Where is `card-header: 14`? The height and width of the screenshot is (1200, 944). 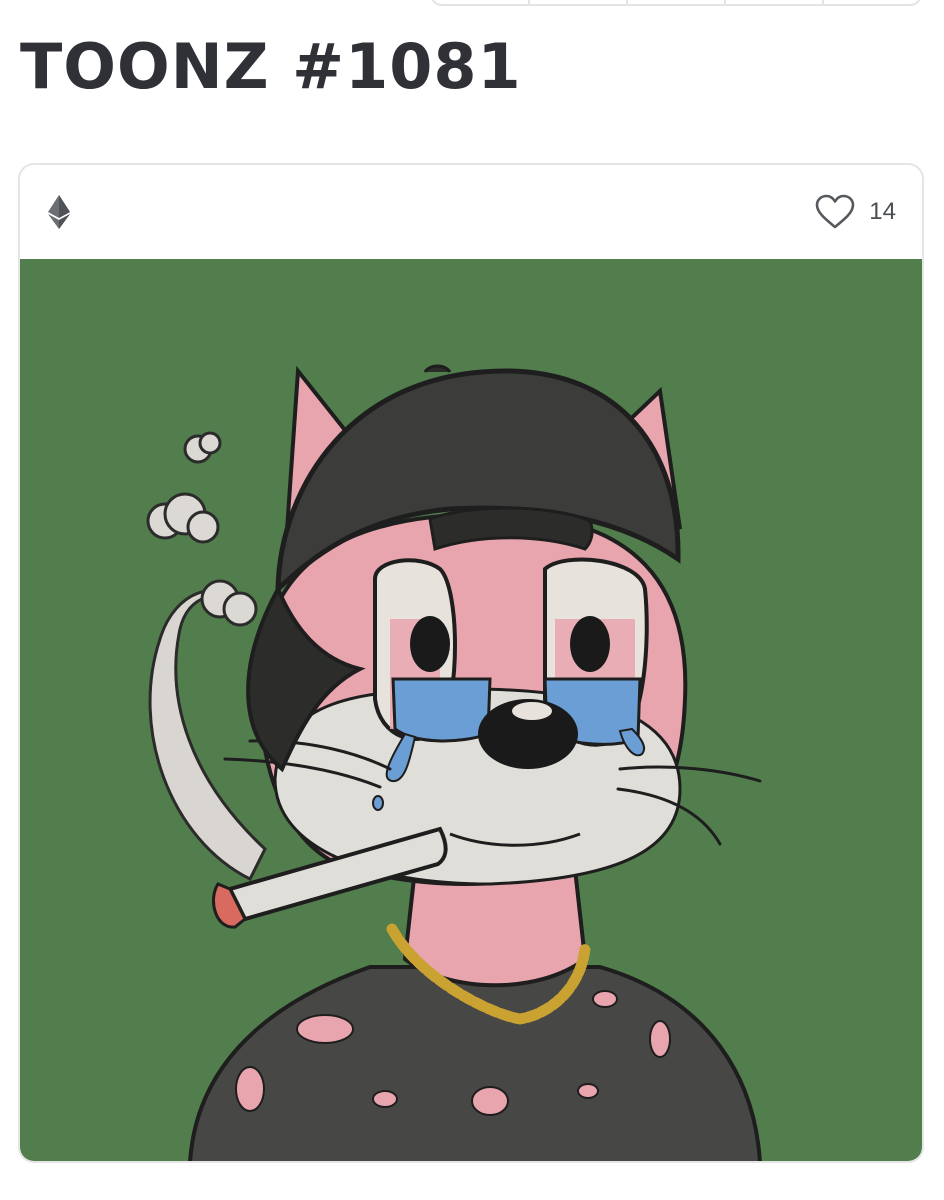
card-header: 14 is located at coordinates (471, 212).